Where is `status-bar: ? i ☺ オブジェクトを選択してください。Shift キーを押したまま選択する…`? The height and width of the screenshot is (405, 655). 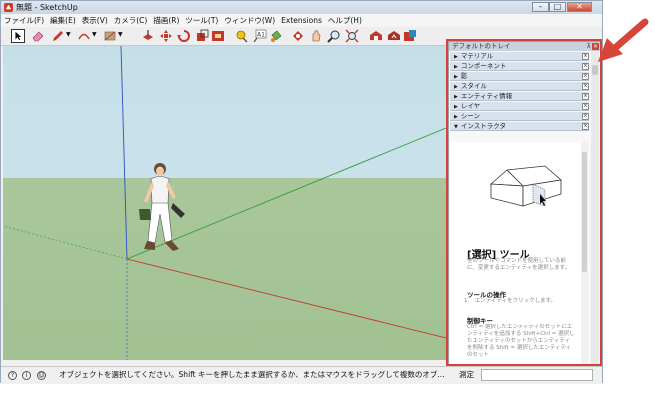
status-bar: ? i ☺ オブジェクトを選択してください。Shift キーを押したまま選択する… is located at coordinates (301, 375).